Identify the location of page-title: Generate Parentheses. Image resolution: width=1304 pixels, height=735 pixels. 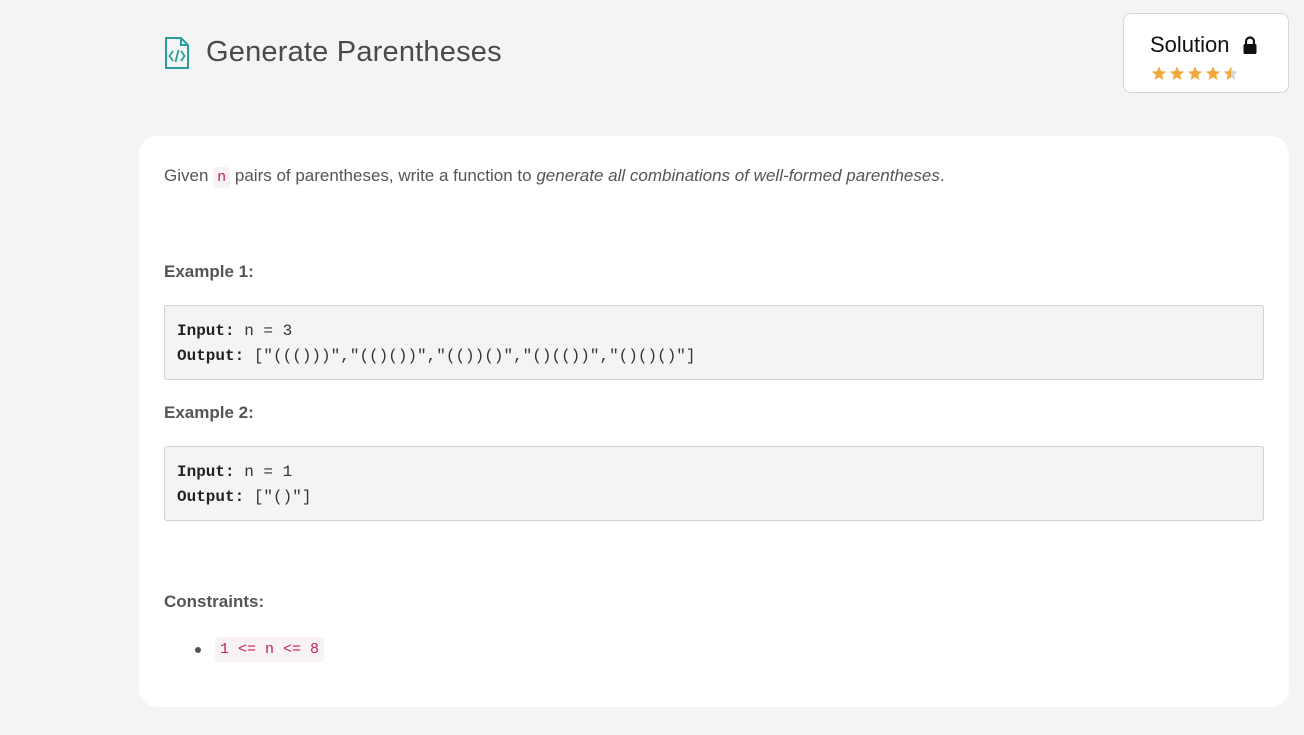
(354, 52).